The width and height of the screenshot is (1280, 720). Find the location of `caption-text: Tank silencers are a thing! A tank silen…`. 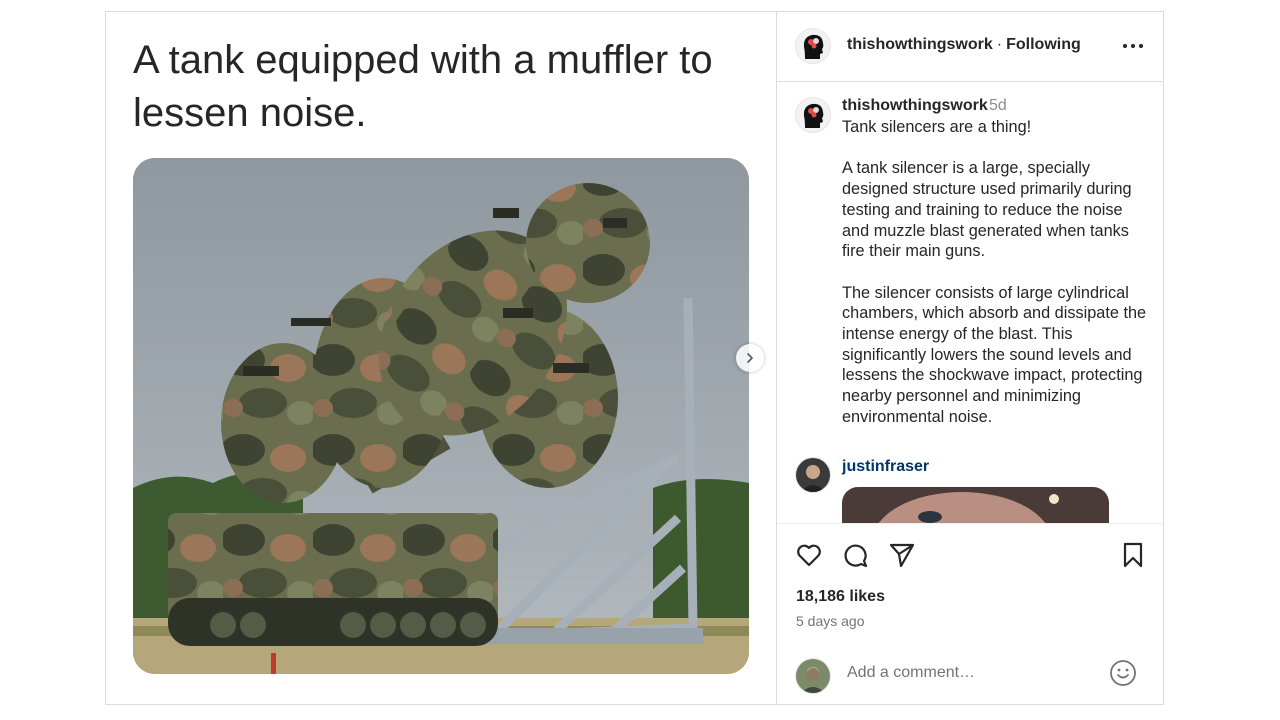

caption-text: Tank silencers are a thing! A tank silen… is located at coordinates (994, 272).